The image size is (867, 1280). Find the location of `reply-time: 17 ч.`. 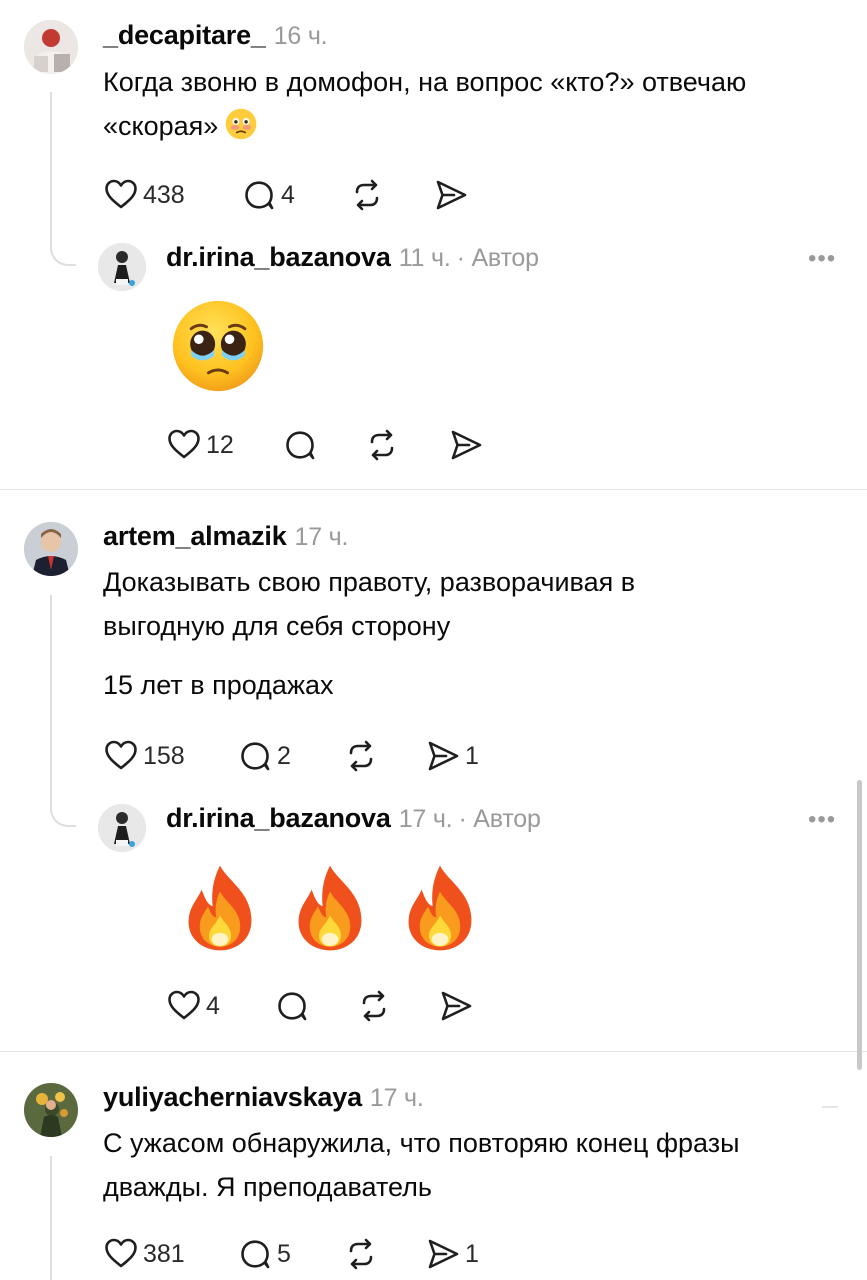

reply-time: 17 ч. is located at coordinates (425, 819).